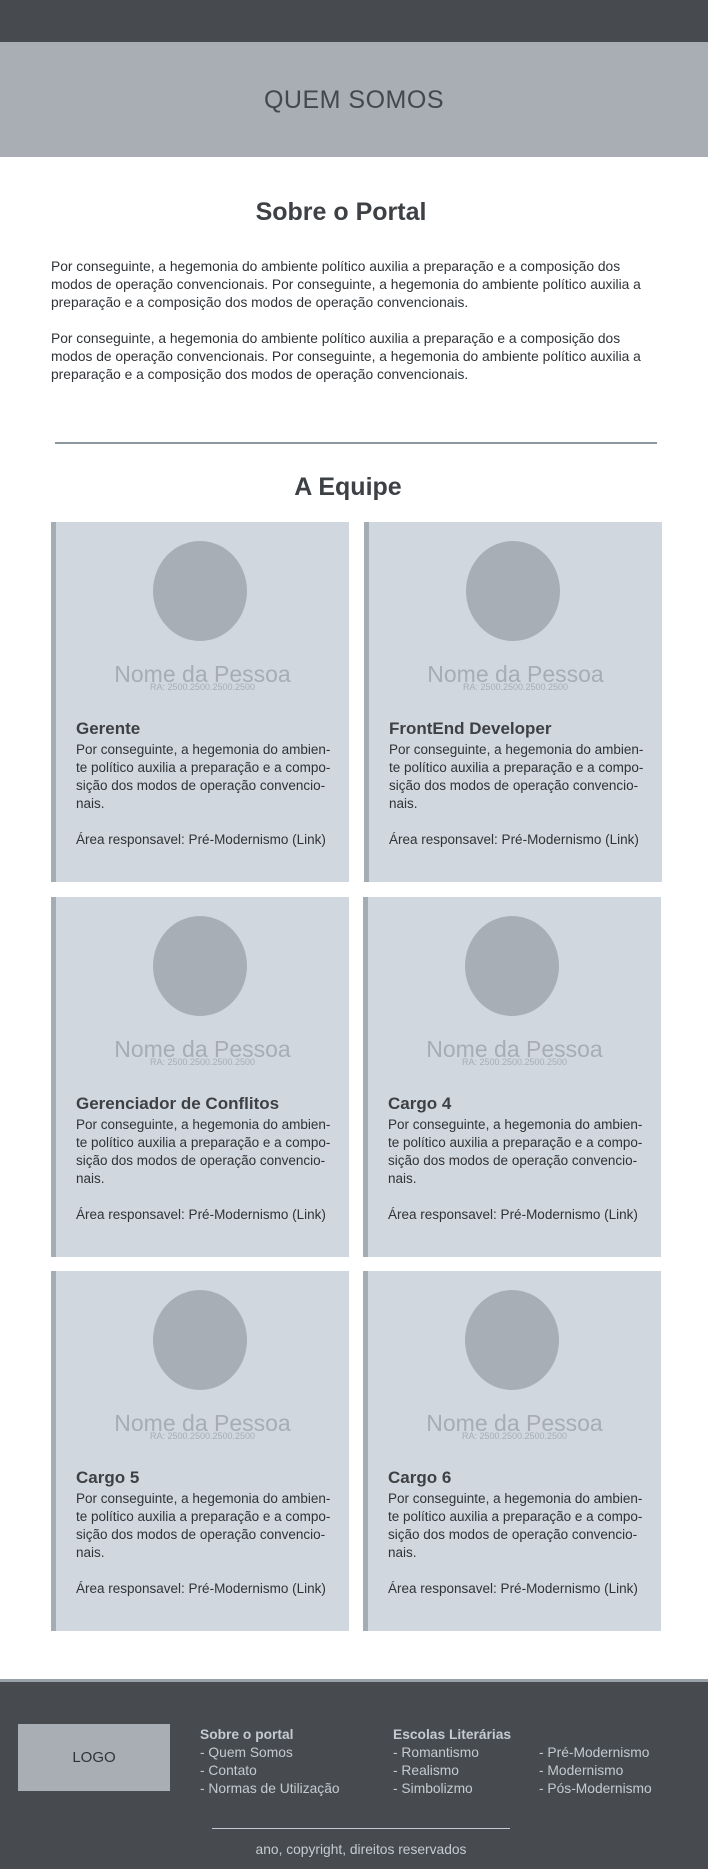 The image size is (708, 1869). Describe the element at coordinates (341, 212) in the screenshot. I see `about-heading: Sobre o Portal` at that location.